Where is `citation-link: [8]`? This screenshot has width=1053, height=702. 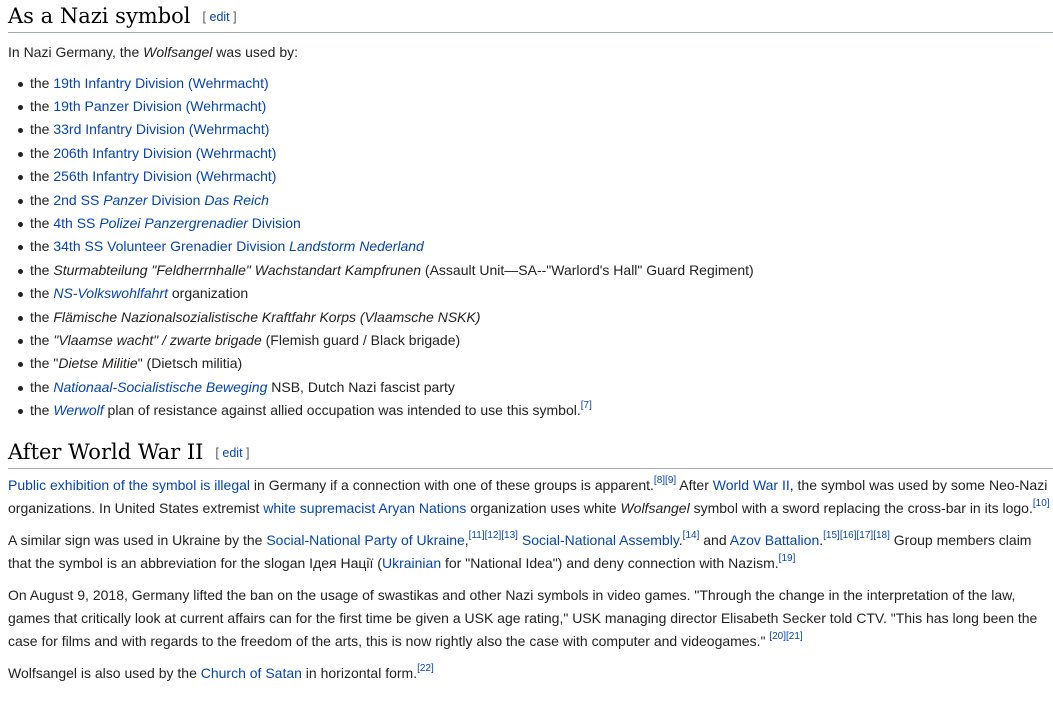
citation-link: [8] is located at coordinates (659, 480).